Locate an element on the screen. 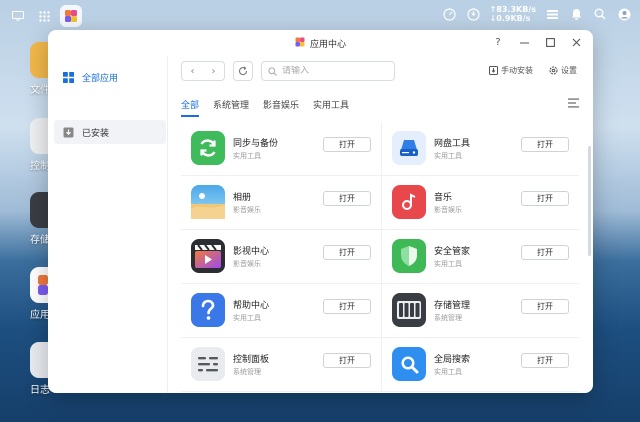 Image resolution: width=640 pixels, height=422 pixels. manual-install-button: 手动安装 is located at coordinates (511, 70).